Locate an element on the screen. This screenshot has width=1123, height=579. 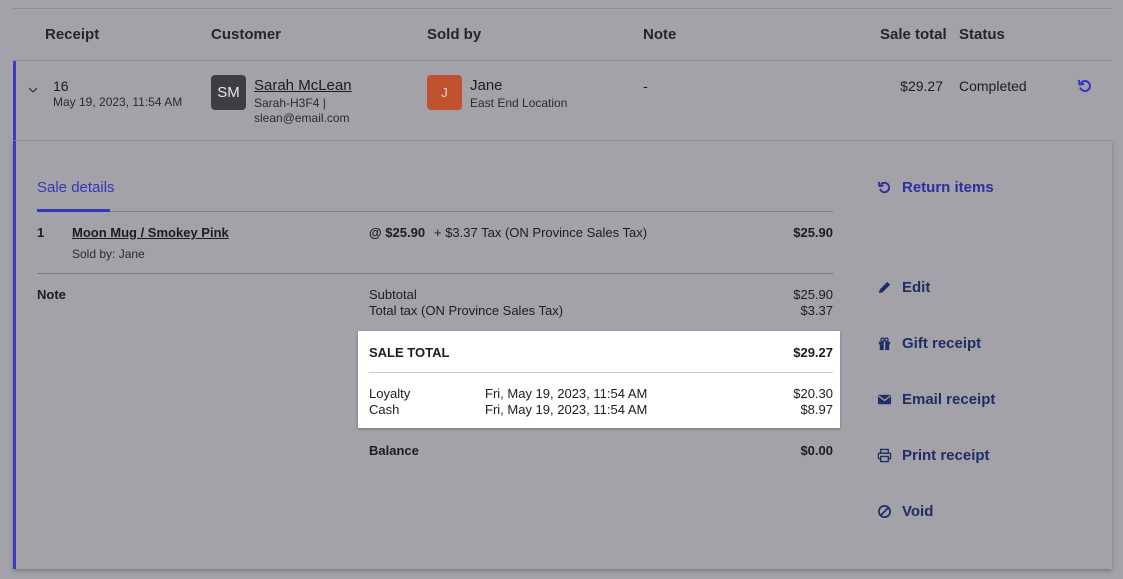
gift-receipt-button: Gift receipt is located at coordinates (929, 343).